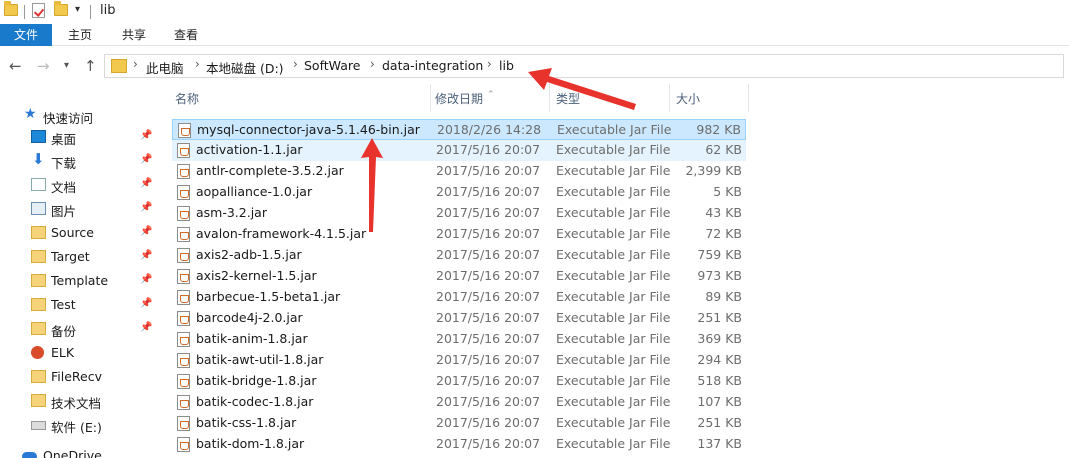 This screenshot has width=1069, height=458. What do you see at coordinates (77, 9) in the screenshot?
I see `customize-toolbar-dropdown: ▾` at bounding box center [77, 9].